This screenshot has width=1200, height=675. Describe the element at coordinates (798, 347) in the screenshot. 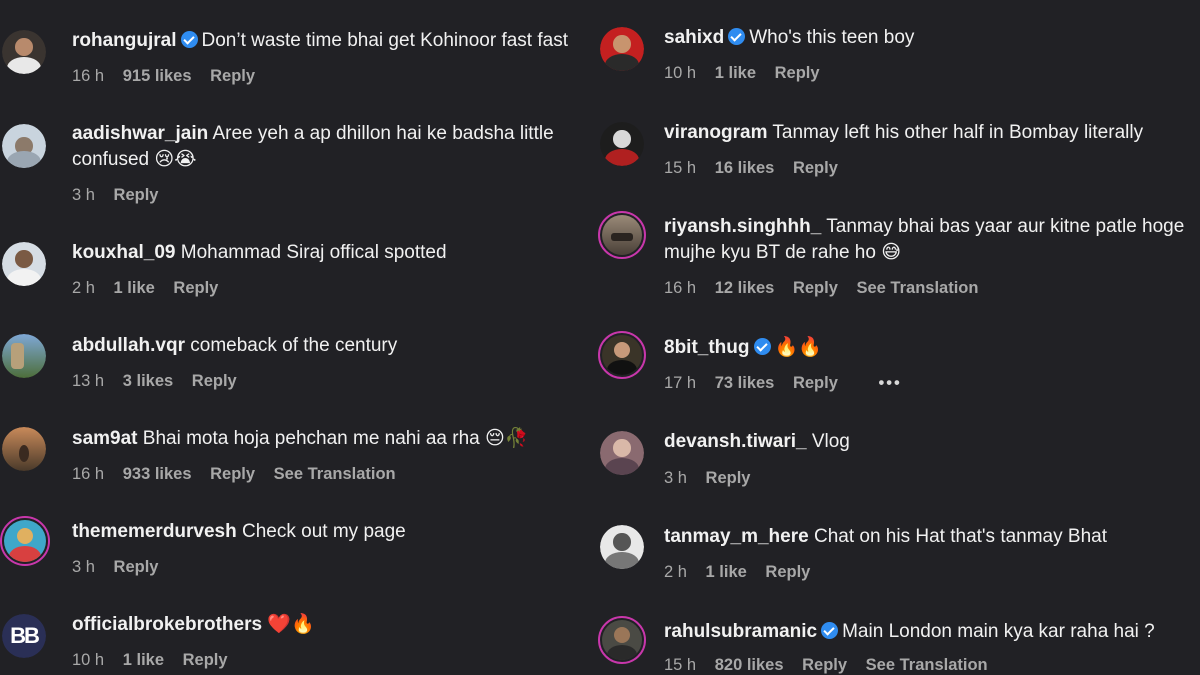

I see `comment-text: 🔥🔥` at that location.